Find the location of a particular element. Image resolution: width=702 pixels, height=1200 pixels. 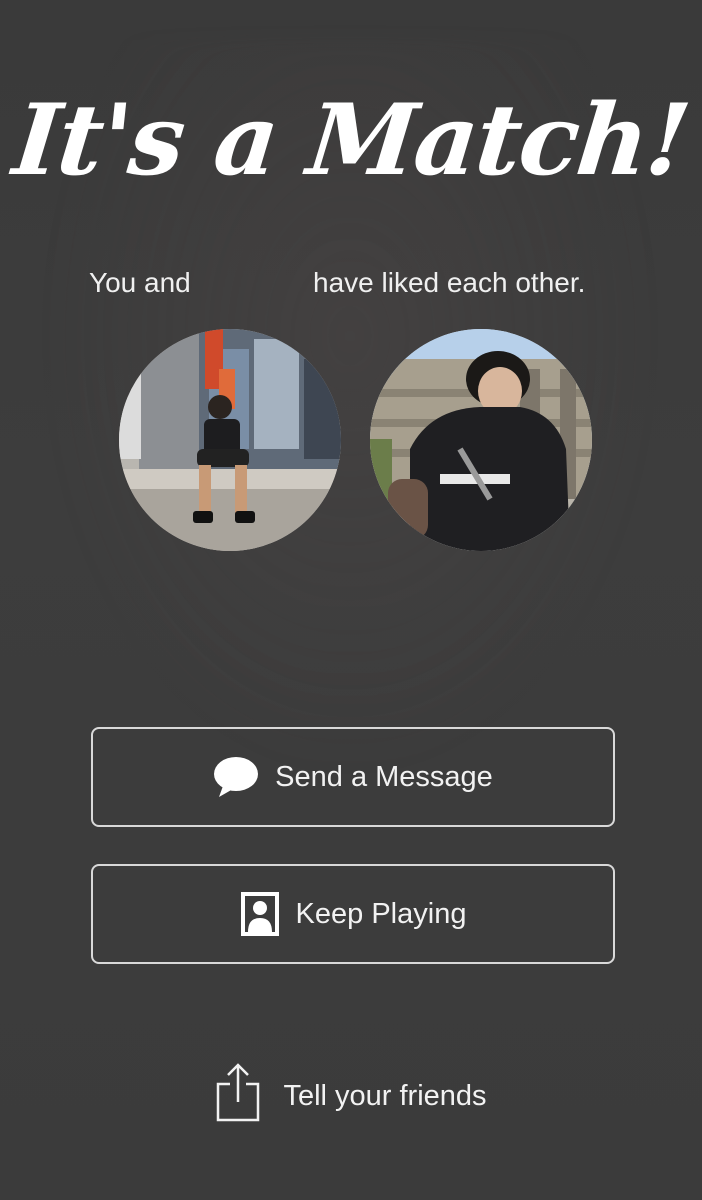

match-avatar is located at coordinates (481, 440).